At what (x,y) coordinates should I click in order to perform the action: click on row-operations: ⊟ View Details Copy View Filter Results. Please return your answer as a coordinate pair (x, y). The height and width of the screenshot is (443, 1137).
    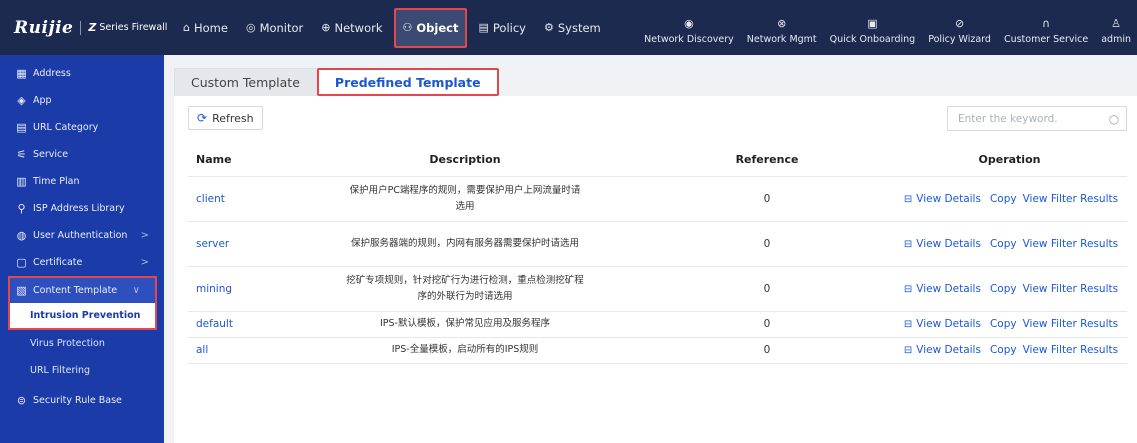
    Looking at the image, I should click on (1009, 350).